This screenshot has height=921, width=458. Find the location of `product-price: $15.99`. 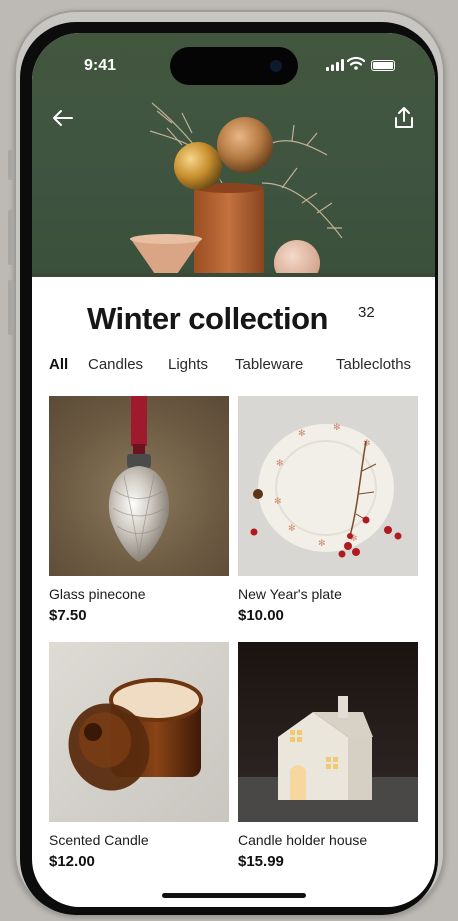

product-price: $15.99 is located at coordinates (261, 861).